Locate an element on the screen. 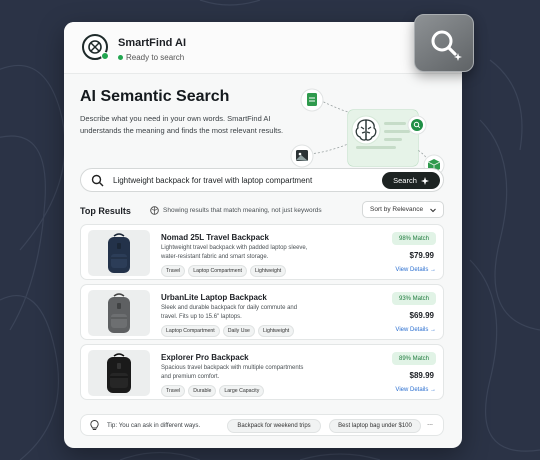  sort-dropdown: Sort by Relevance is located at coordinates (403, 209).